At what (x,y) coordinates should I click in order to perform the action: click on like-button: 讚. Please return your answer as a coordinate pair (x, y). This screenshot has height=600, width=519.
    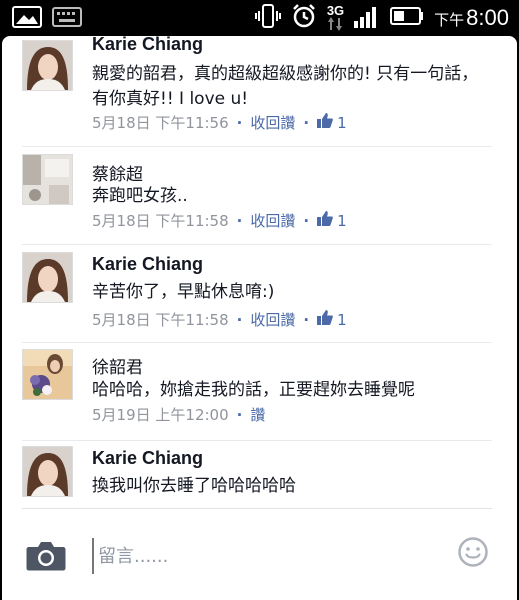
    Looking at the image, I should click on (257, 414).